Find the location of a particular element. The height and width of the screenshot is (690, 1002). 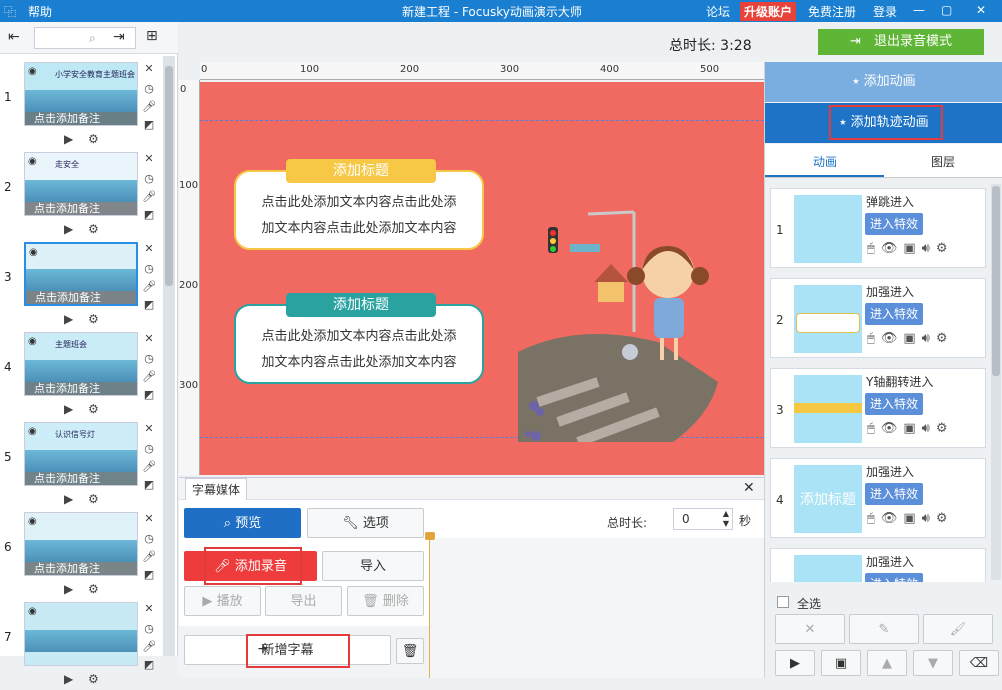

total-length-input: 0 ▲ ▼ is located at coordinates (703, 519).